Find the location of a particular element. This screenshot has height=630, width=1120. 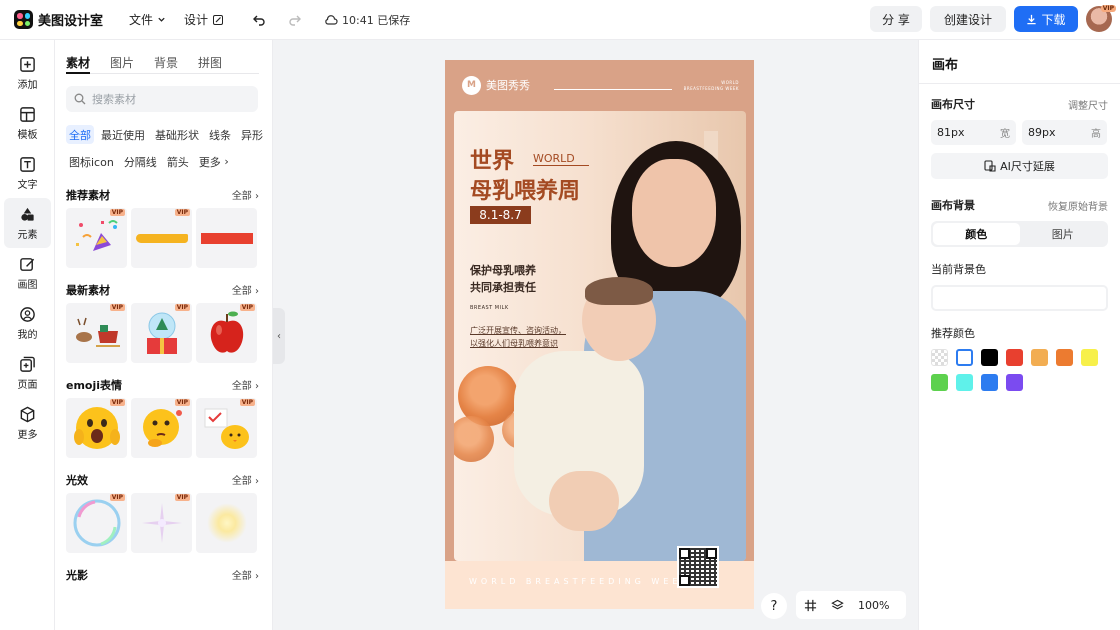

file-menu: 文件 is located at coordinates (147, 19).